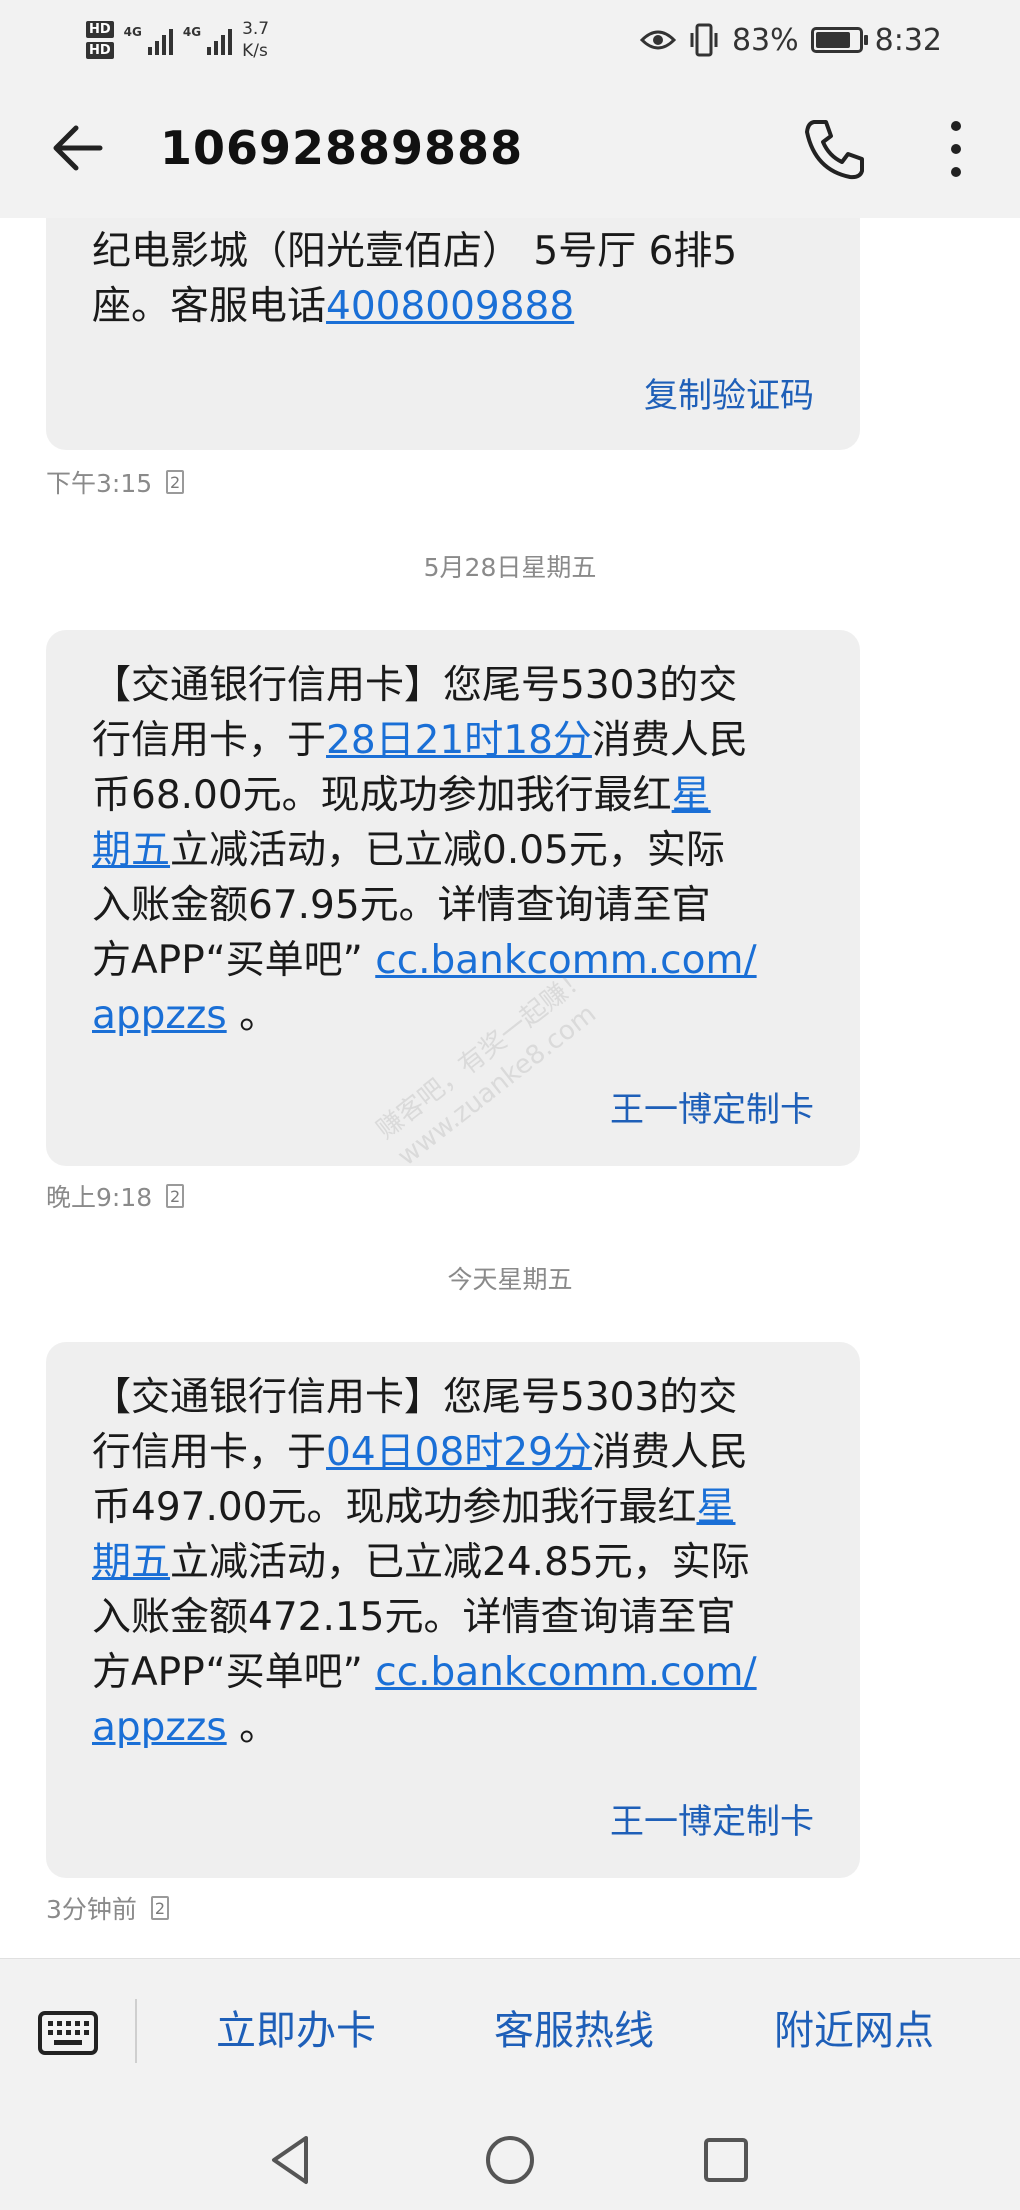 The height and width of the screenshot is (2210, 1020). Describe the element at coordinates (132, 32) in the screenshot. I see `network-type-1: 4G` at that location.